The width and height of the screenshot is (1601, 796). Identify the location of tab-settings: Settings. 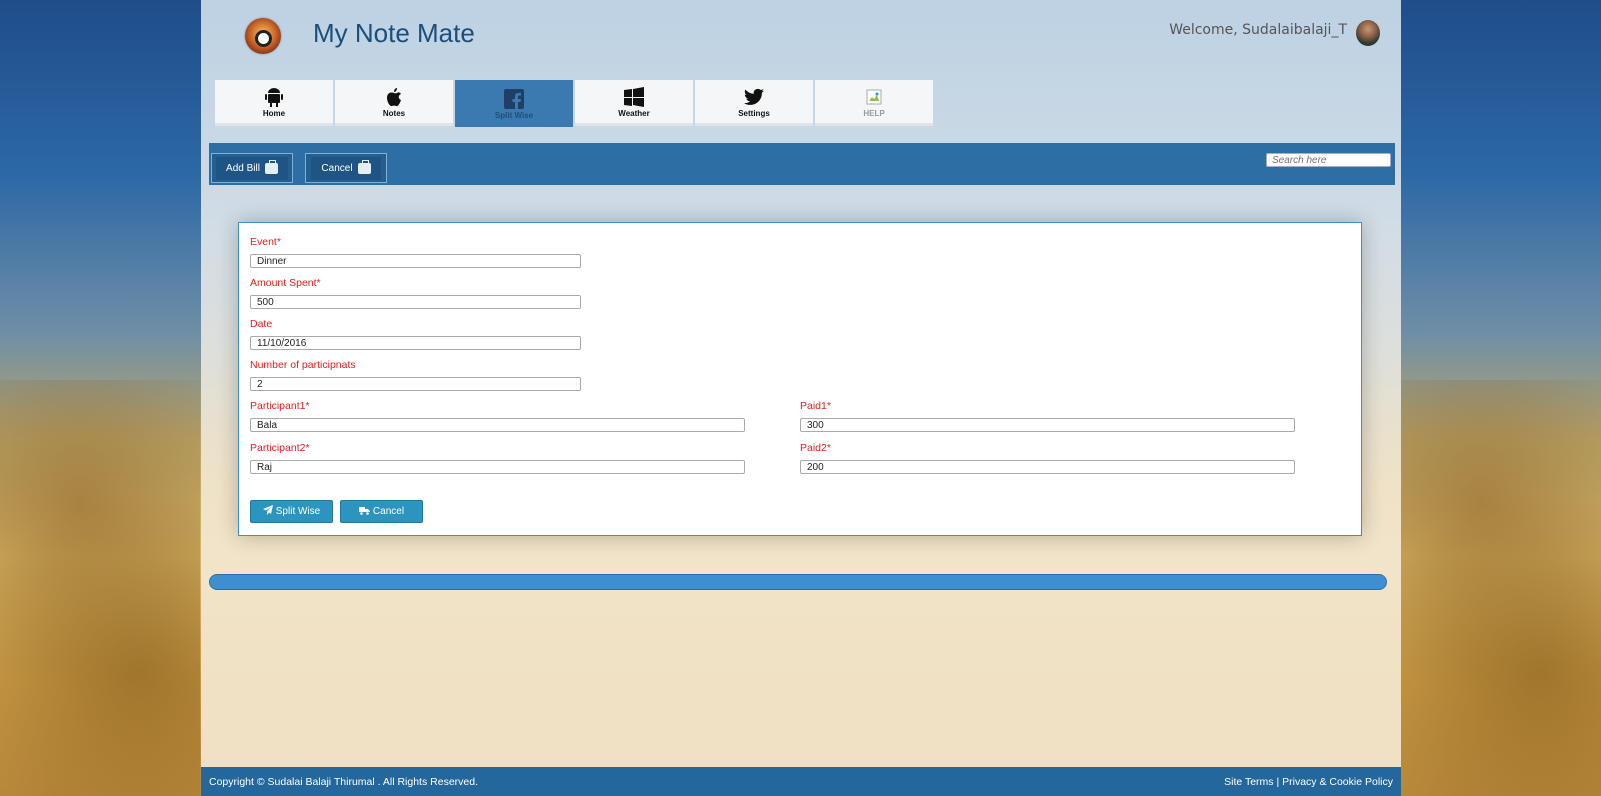
(754, 103).